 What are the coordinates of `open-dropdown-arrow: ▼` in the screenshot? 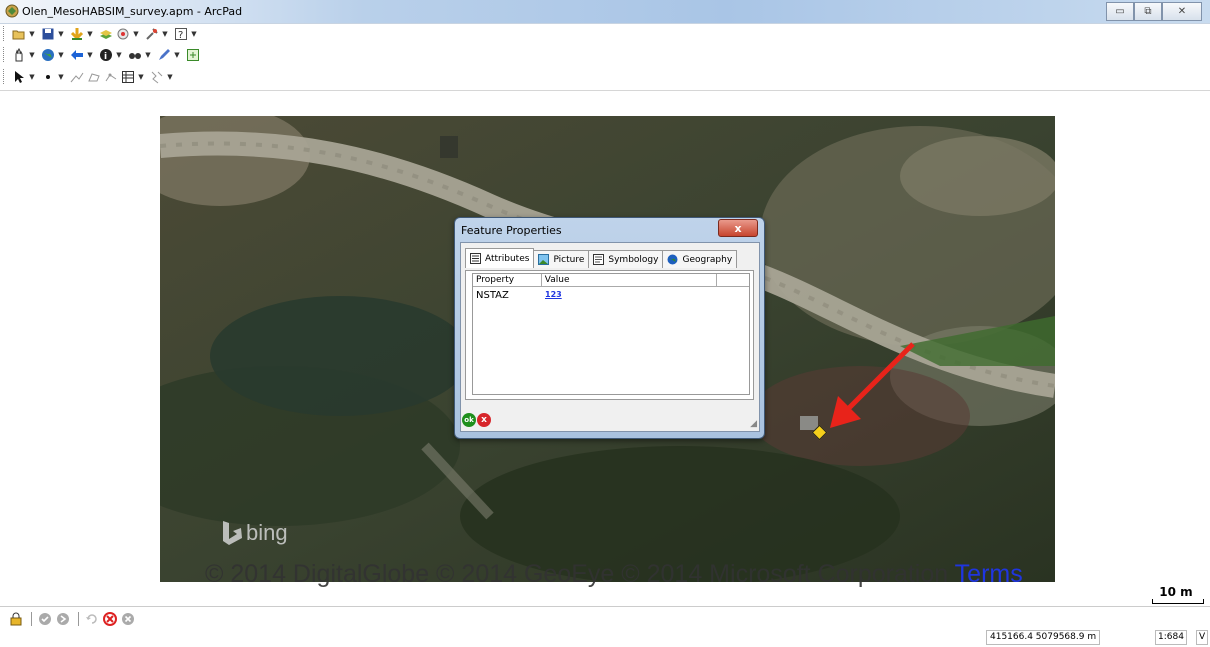 It's located at (32, 33).